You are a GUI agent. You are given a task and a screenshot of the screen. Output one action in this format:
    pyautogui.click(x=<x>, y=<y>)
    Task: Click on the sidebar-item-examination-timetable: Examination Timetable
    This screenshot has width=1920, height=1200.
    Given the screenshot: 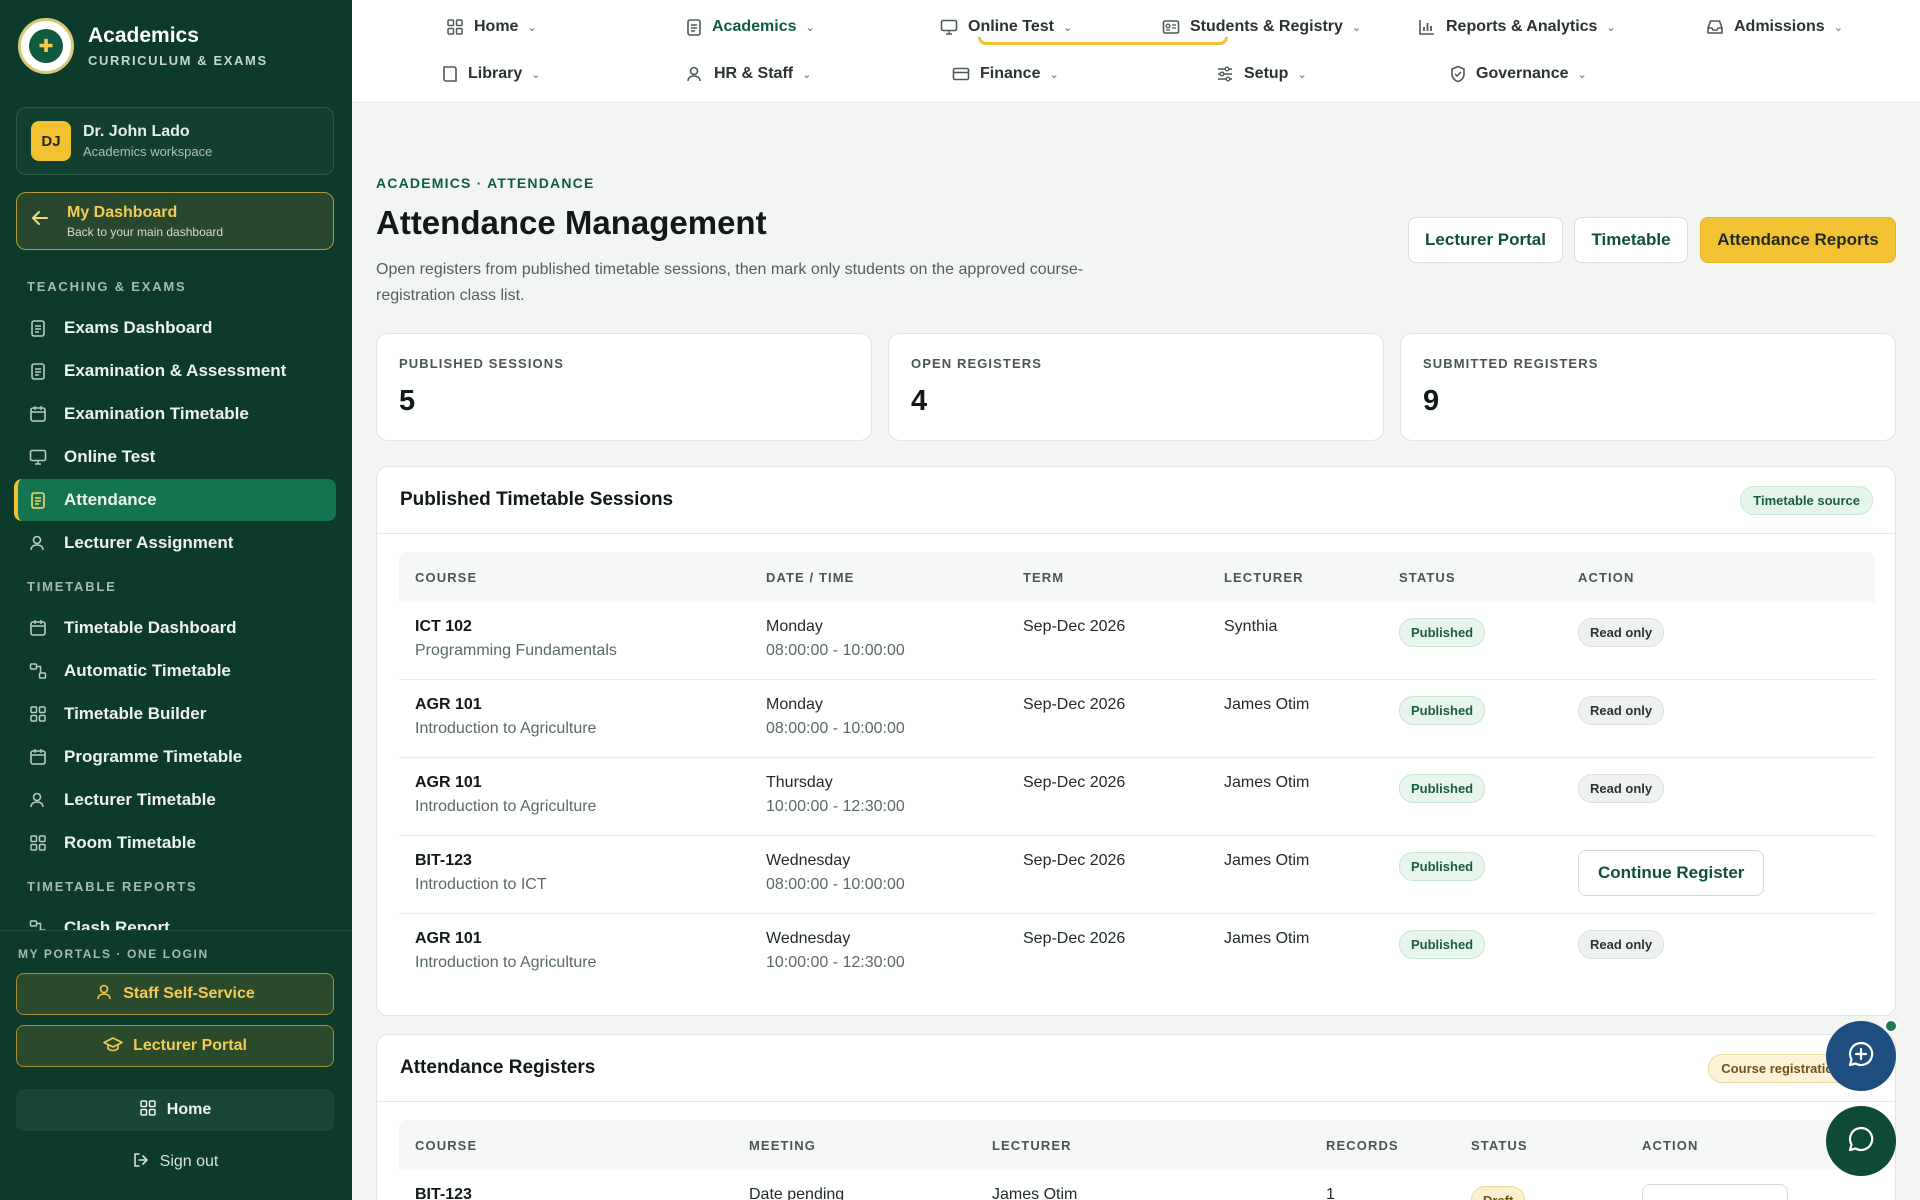 What is the action you would take?
    pyautogui.click(x=175, y=414)
    